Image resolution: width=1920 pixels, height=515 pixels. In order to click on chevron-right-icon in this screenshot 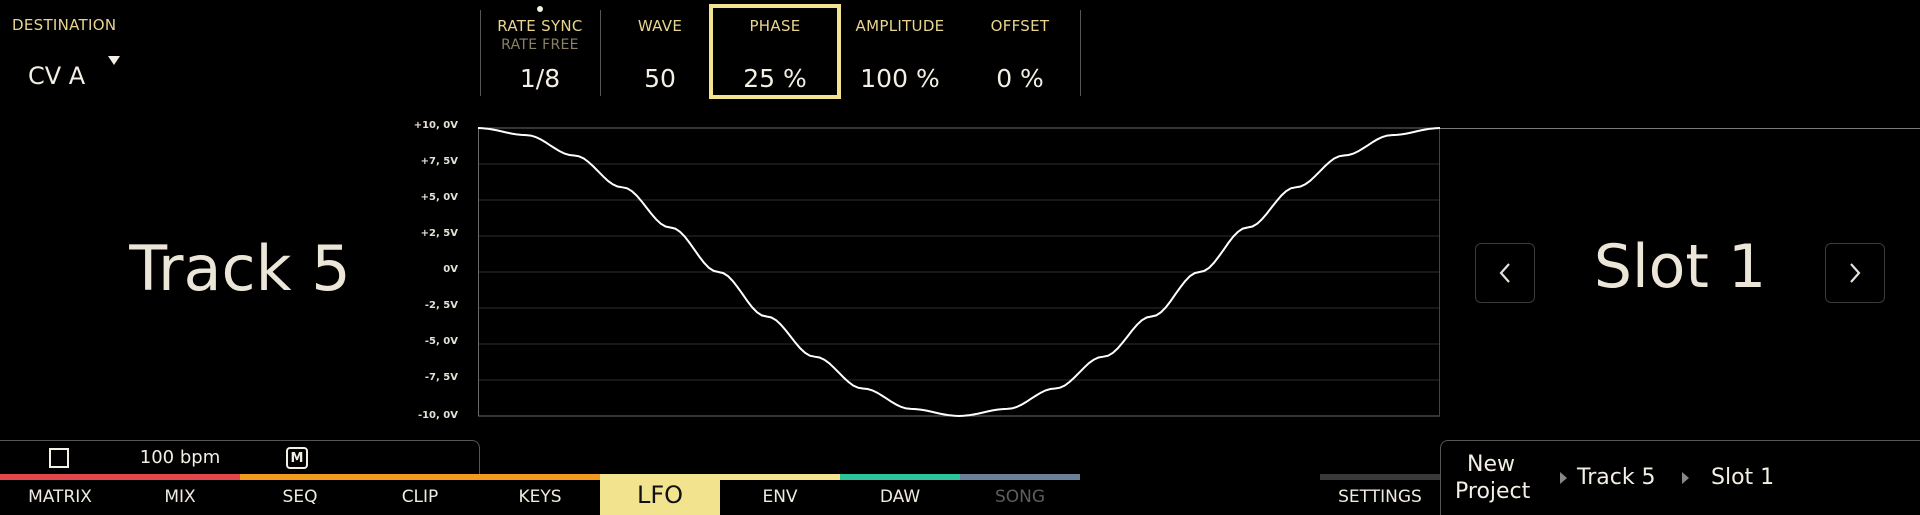, I will do `click(1855, 273)`.